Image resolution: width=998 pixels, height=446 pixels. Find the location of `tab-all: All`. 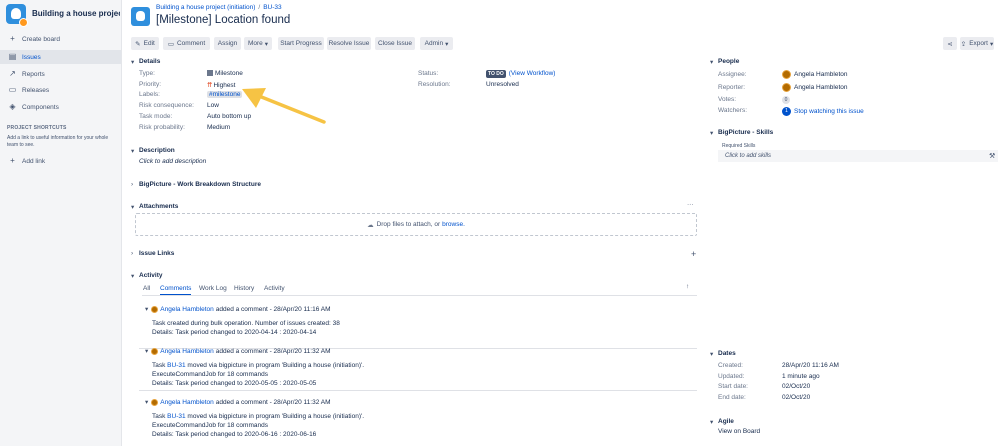

tab-all: All is located at coordinates (146, 288).